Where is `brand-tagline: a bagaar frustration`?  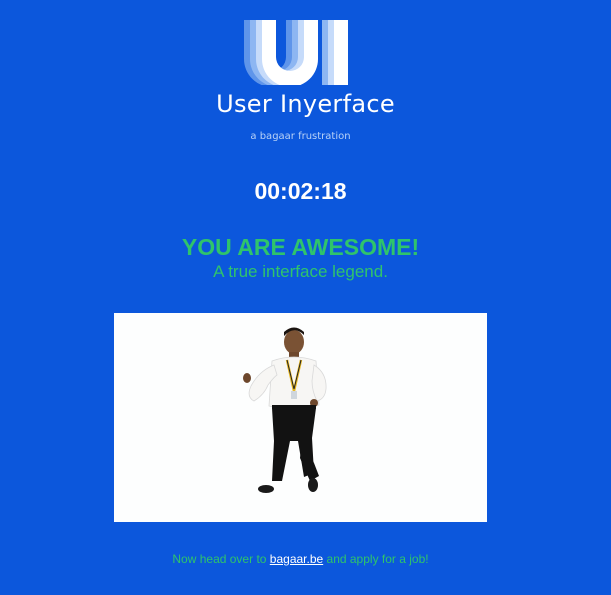
brand-tagline: a bagaar frustration is located at coordinates (300, 136).